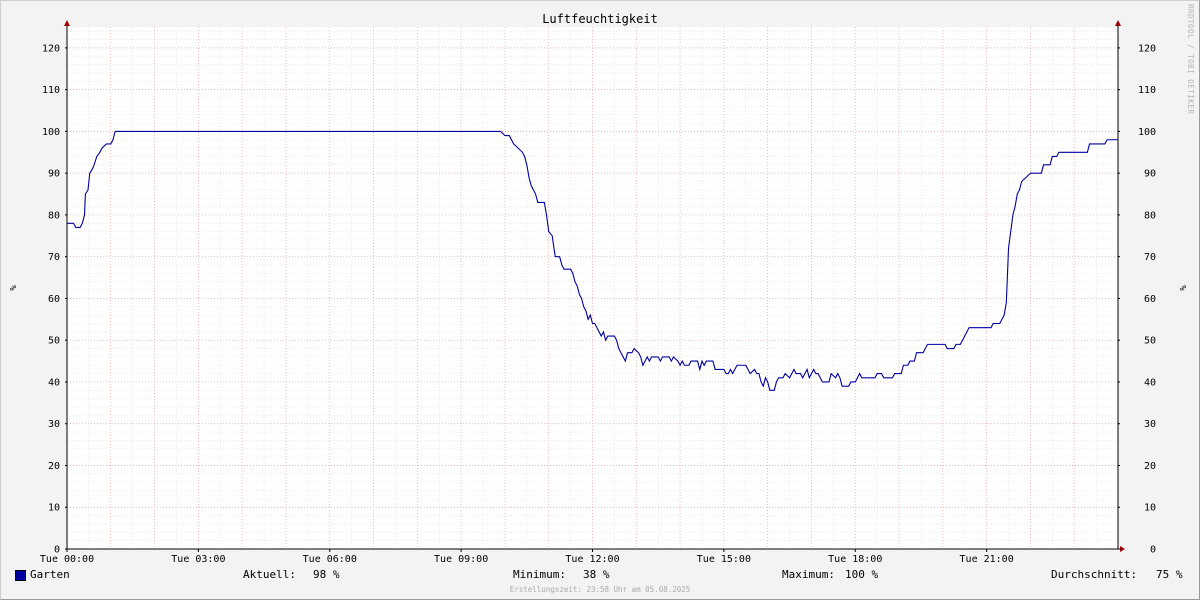  Describe the element at coordinates (539, 574) in the screenshot. I see `legend-minimum-label: Minimum:` at that location.